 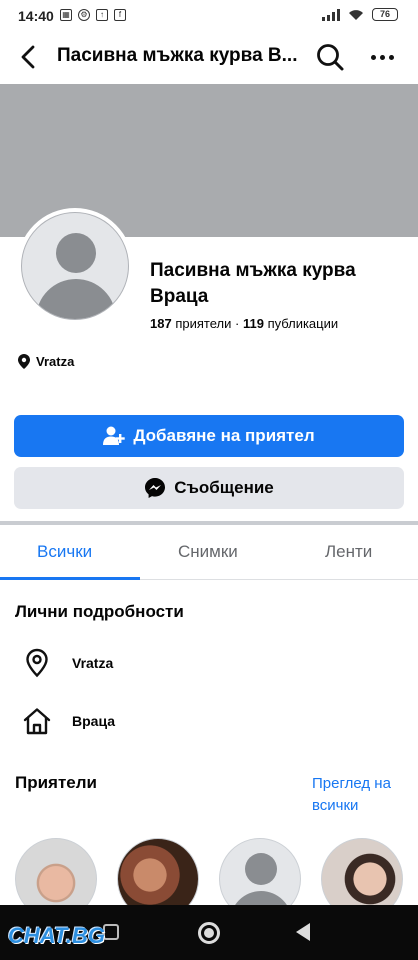 What do you see at coordinates (111, 932) in the screenshot?
I see `recent-apps-button` at bounding box center [111, 932].